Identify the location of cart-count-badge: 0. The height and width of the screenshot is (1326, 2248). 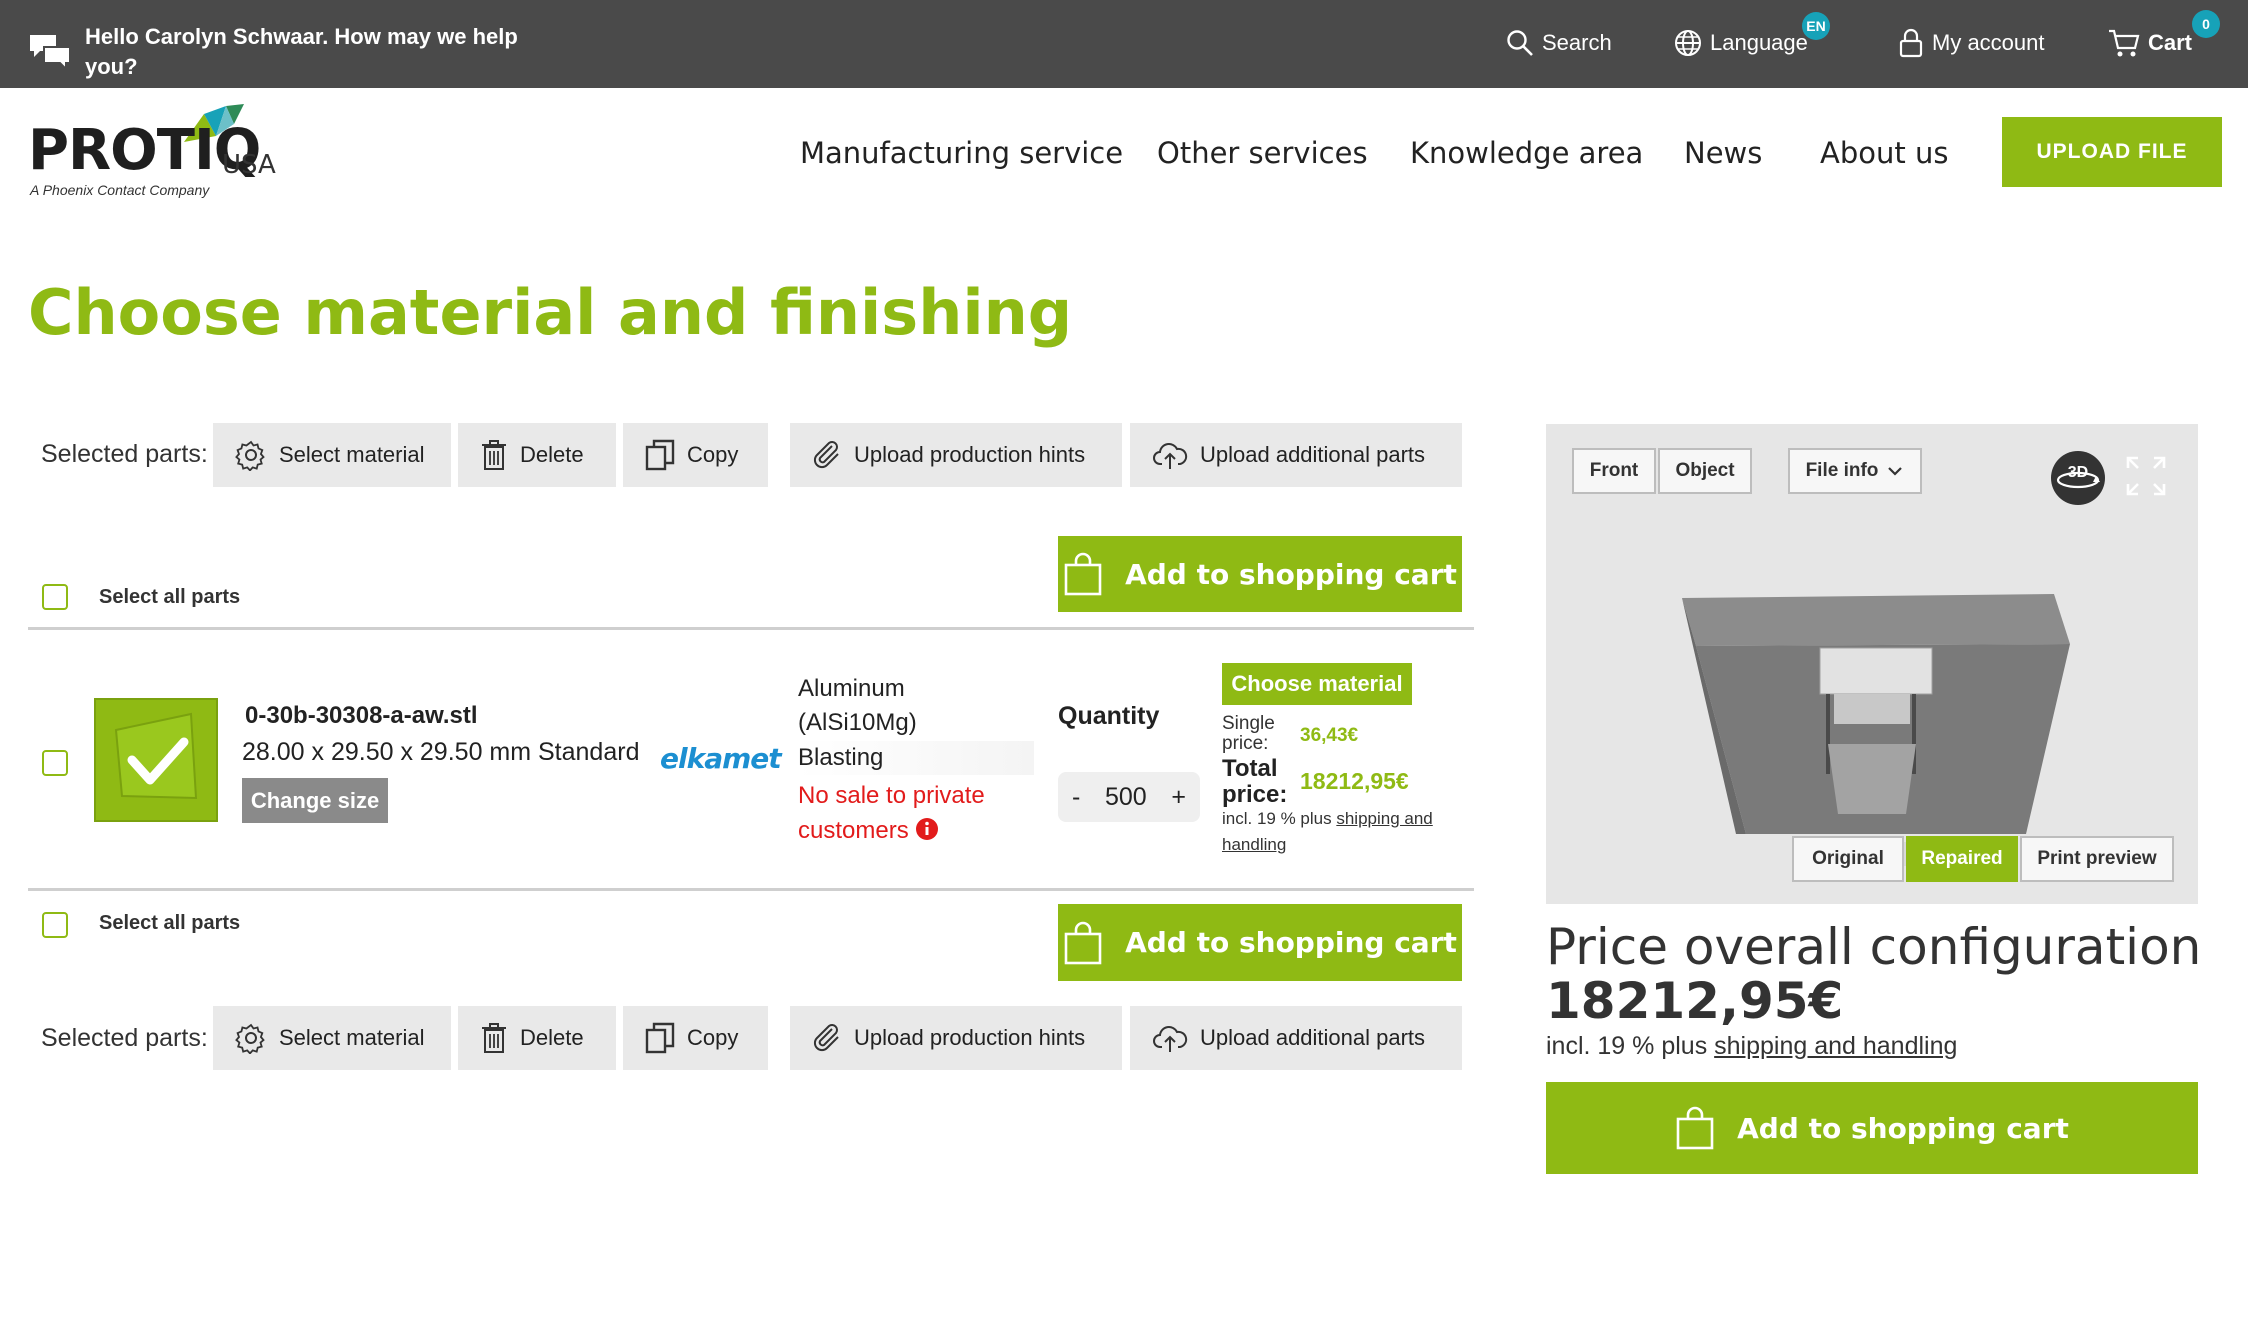
(2206, 24).